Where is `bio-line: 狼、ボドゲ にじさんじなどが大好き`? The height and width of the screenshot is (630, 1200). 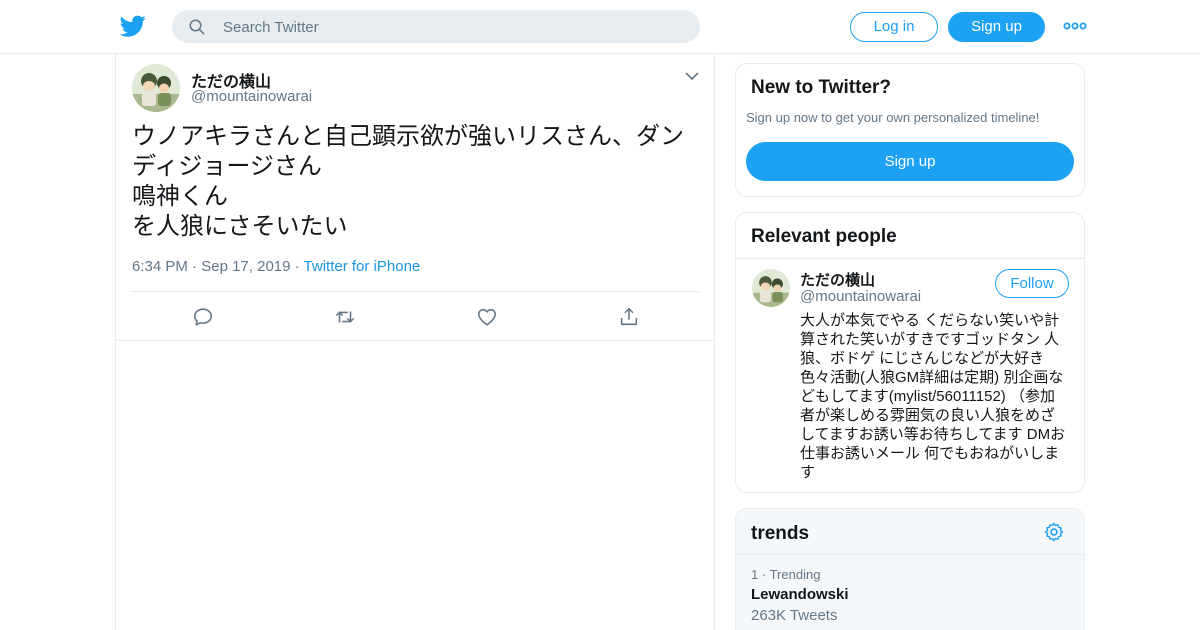
bio-line: 狼、ボドゲ にじさんじなどが大好き is located at coordinates (922, 358).